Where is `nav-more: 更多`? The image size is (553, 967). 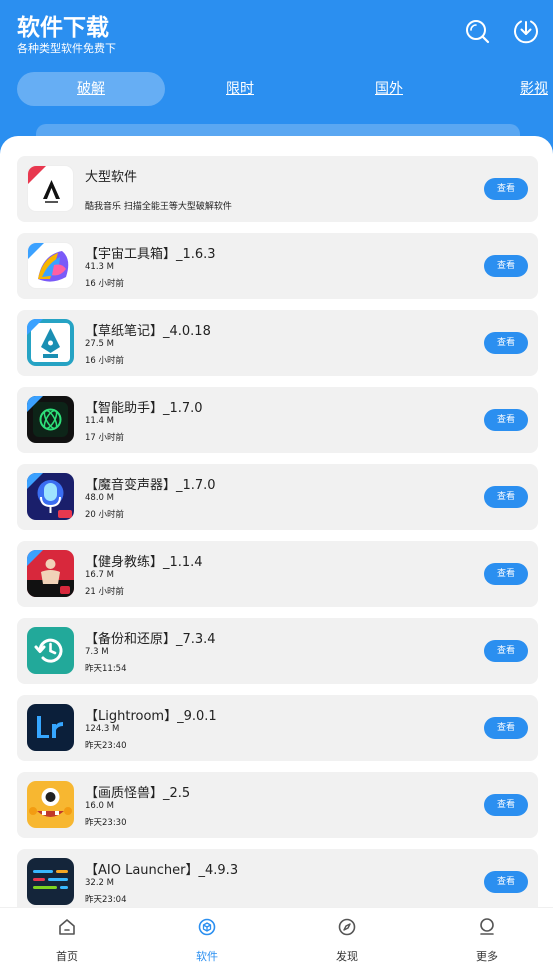 nav-more: 更多 is located at coordinates (487, 937).